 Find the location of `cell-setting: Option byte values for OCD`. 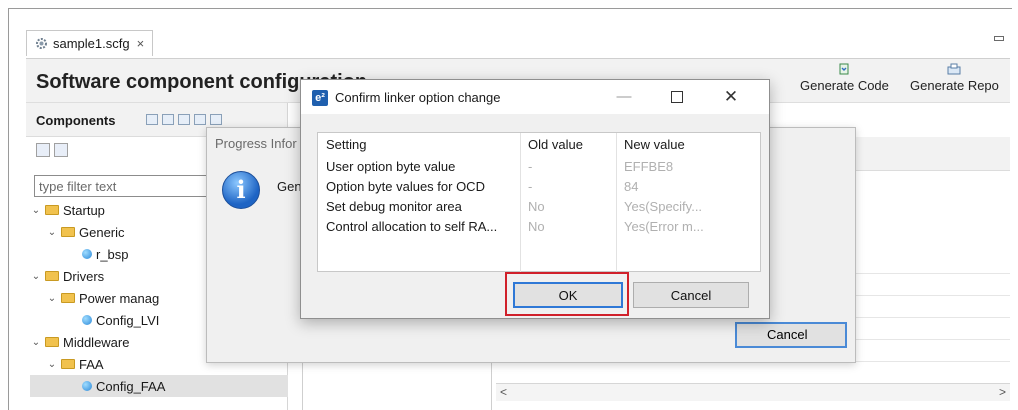

cell-setting: Option byte values for OCD is located at coordinates (405, 186).